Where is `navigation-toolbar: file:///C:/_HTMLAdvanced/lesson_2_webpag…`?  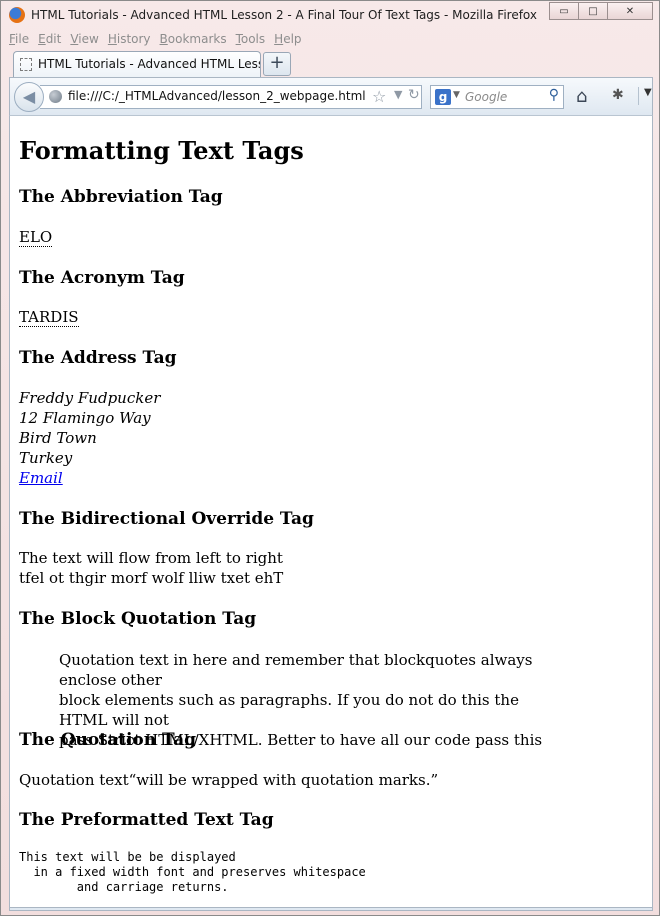 navigation-toolbar: file:///C:/_HTMLAdvanced/lesson_2_webpag… is located at coordinates (331, 96).